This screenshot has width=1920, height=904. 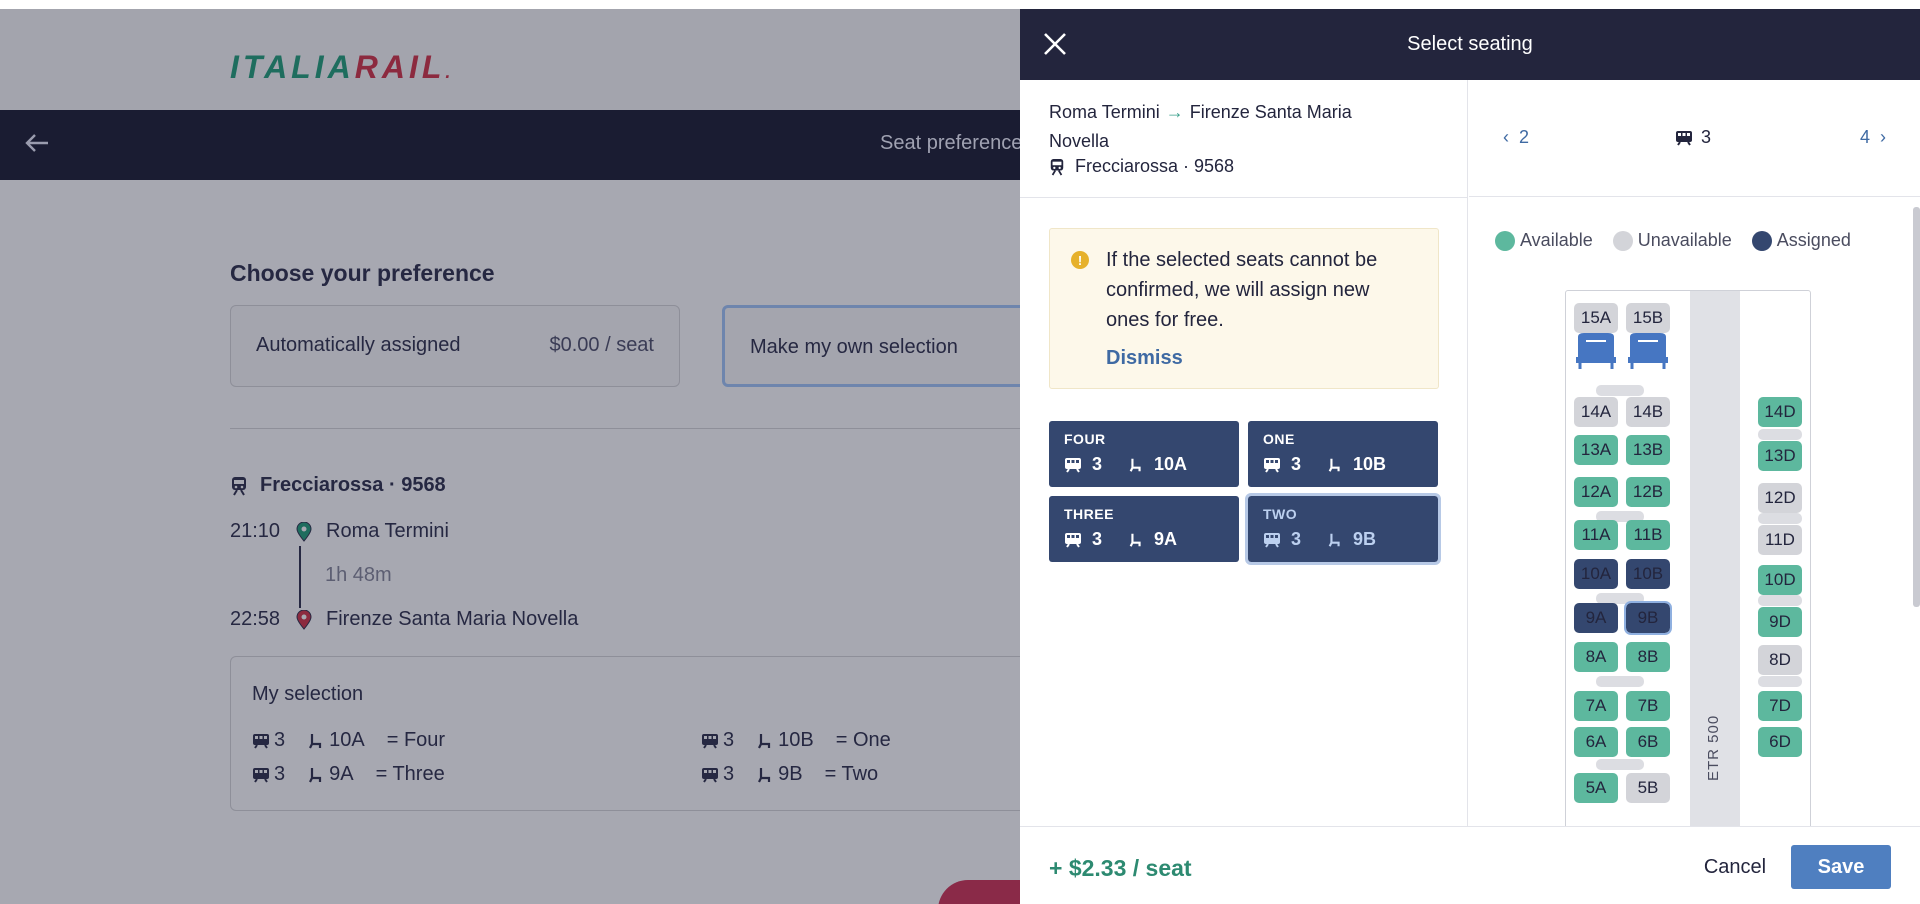 I want to click on seat-14A: 14A, so click(x=1596, y=412).